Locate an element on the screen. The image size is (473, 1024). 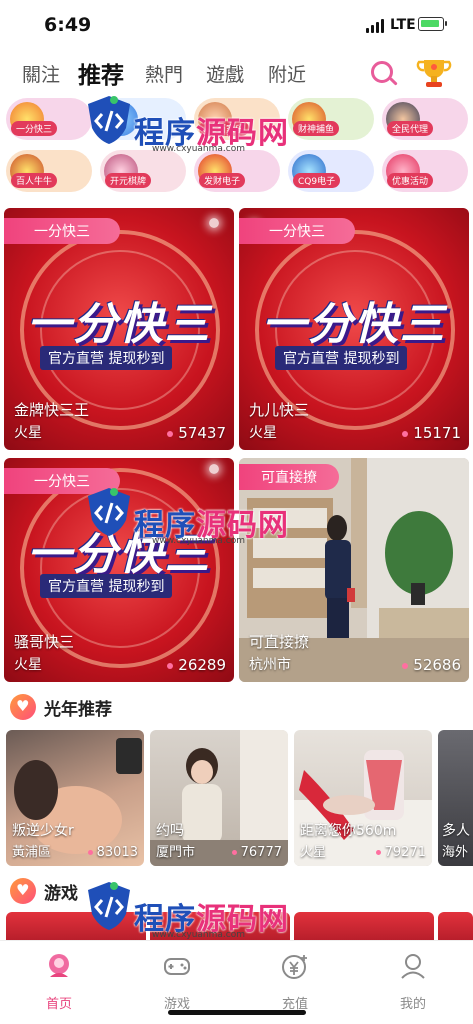
game-chip-label: CQ9电子 is located at coordinates (317, 180).